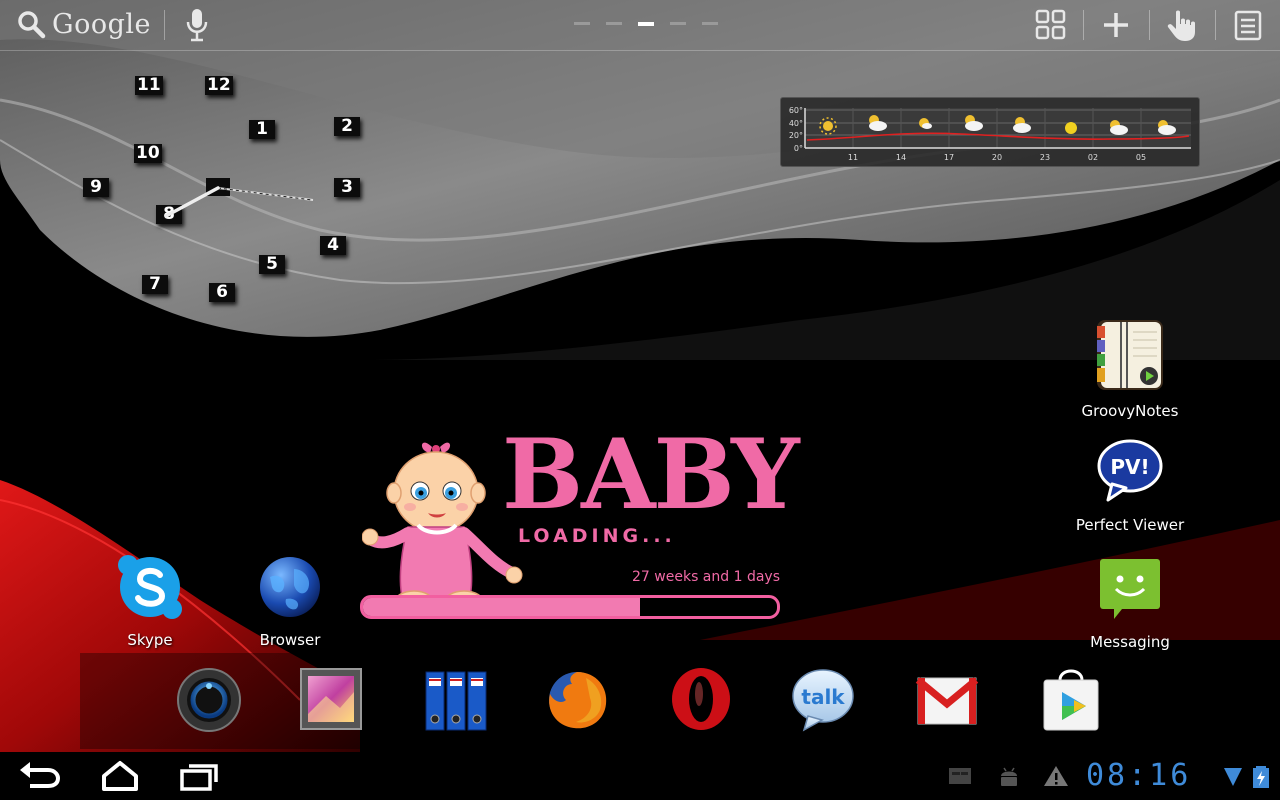 This screenshot has height=800, width=1280. Describe the element at coordinates (577, 699) in the screenshot. I see `firefox-icon` at that location.